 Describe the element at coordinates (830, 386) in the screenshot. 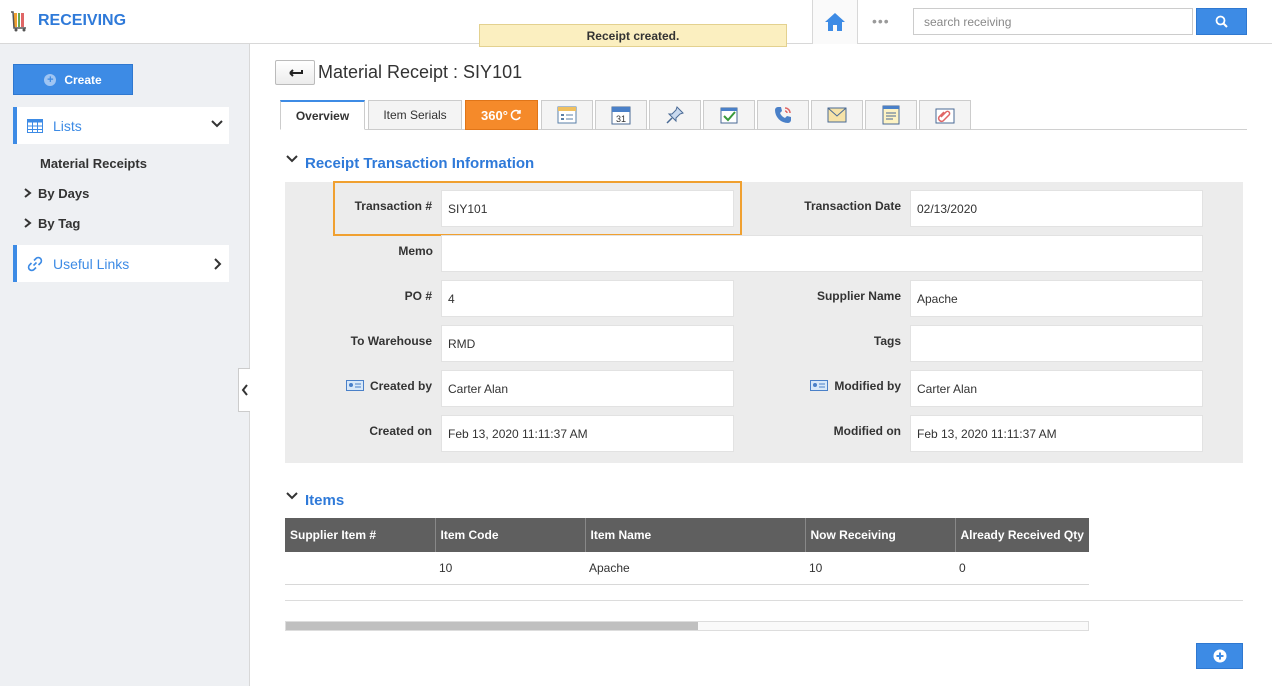

I see `modified-by-label: Modified by` at that location.